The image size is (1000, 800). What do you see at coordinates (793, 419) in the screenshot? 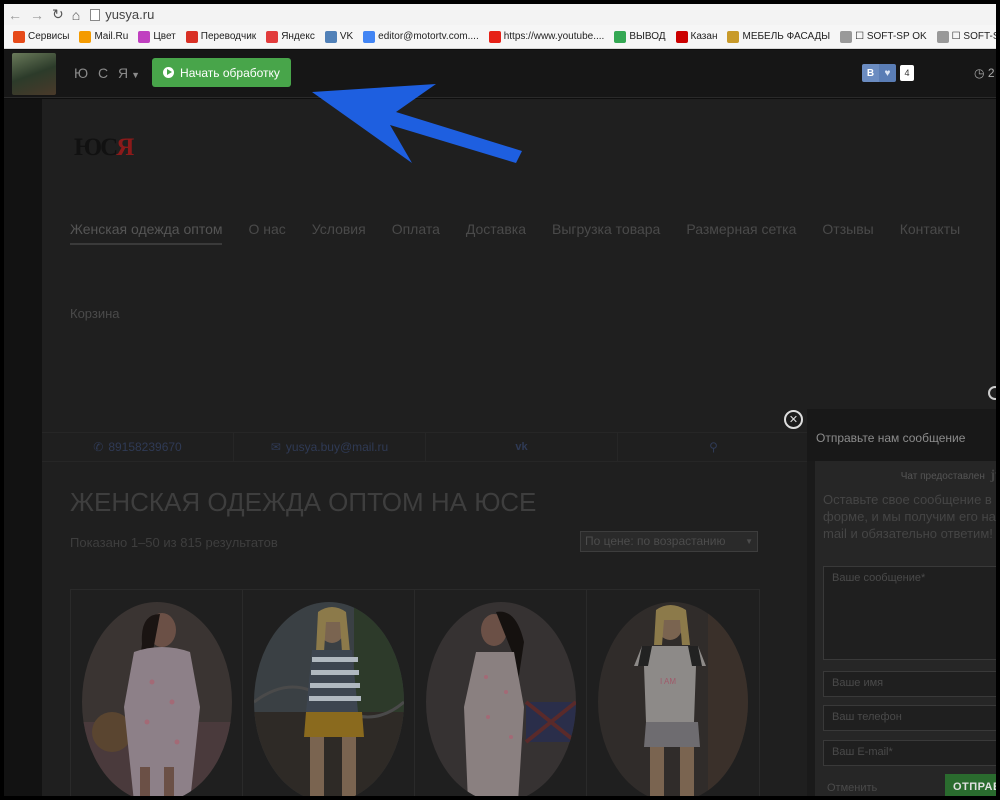
I see `close-icon: ✕` at bounding box center [793, 419].